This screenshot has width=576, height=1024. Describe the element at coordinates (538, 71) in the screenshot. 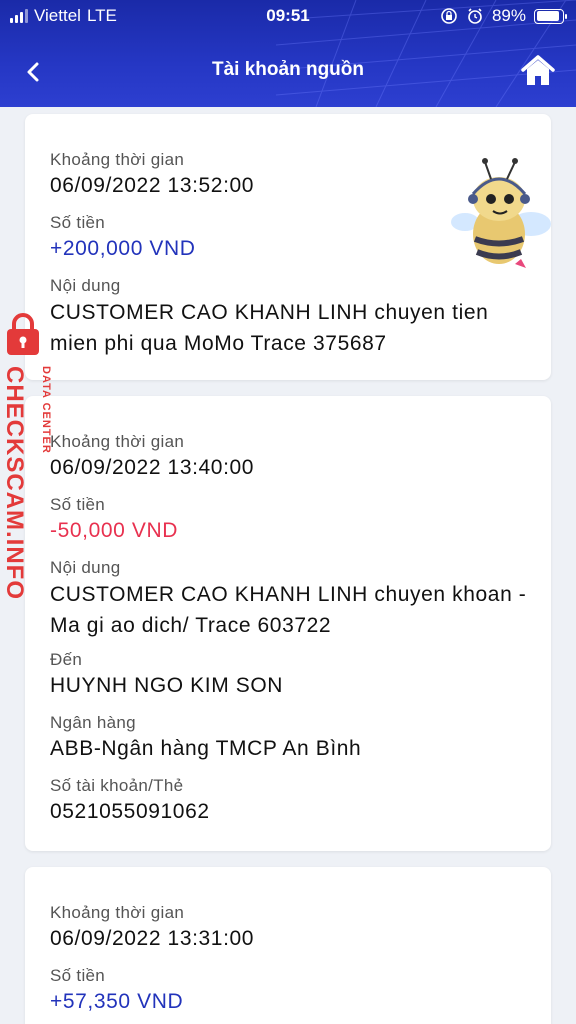

I see `home-icon` at that location.